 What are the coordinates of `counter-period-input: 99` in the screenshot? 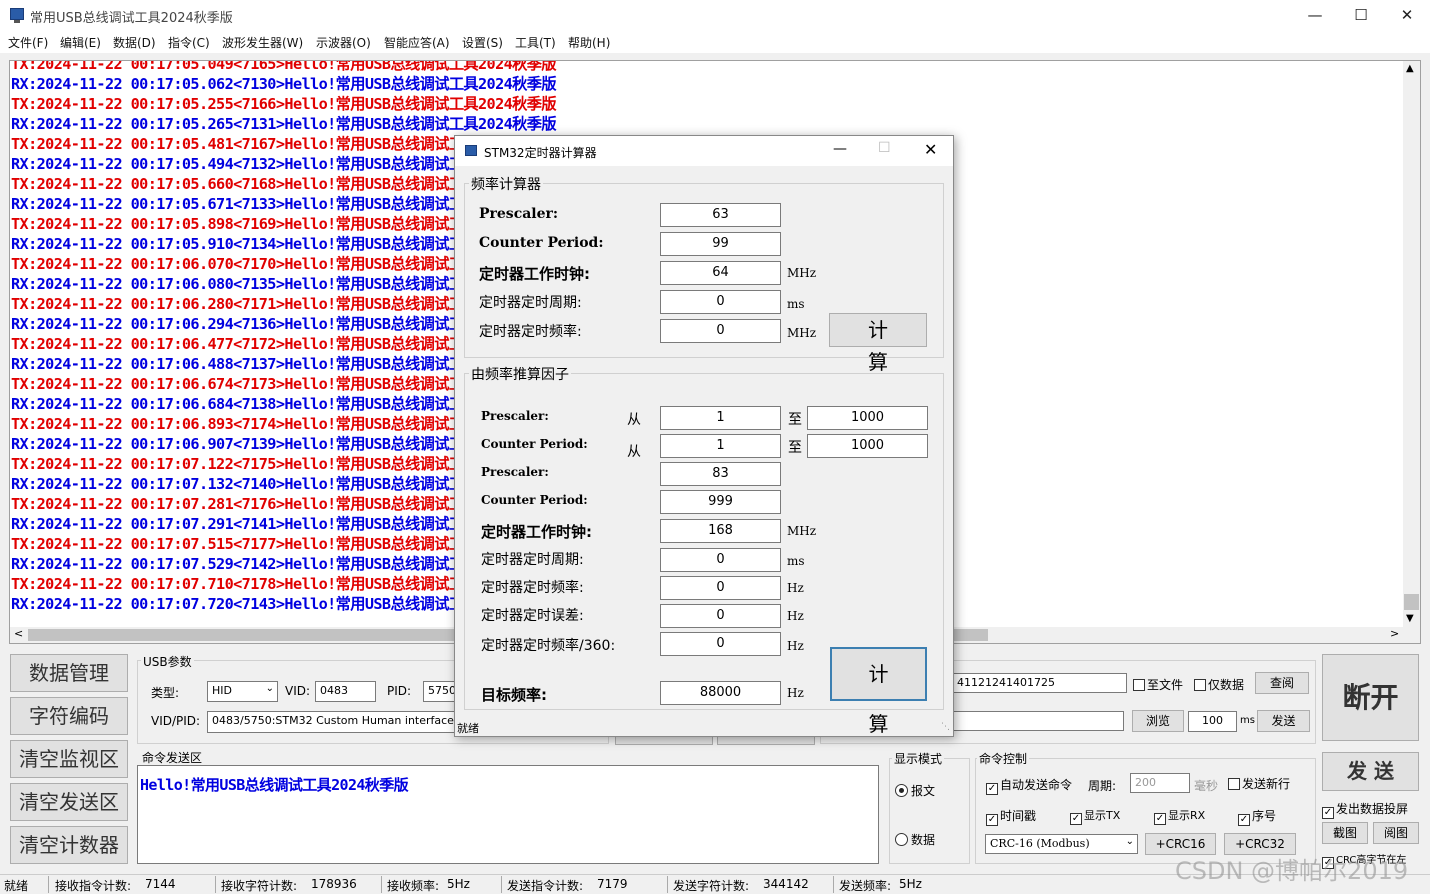 It's located at (720, 244).